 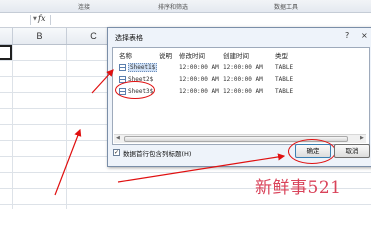 I want to click on watermark-text: 新鲜事521, so click(x=298, y=188).